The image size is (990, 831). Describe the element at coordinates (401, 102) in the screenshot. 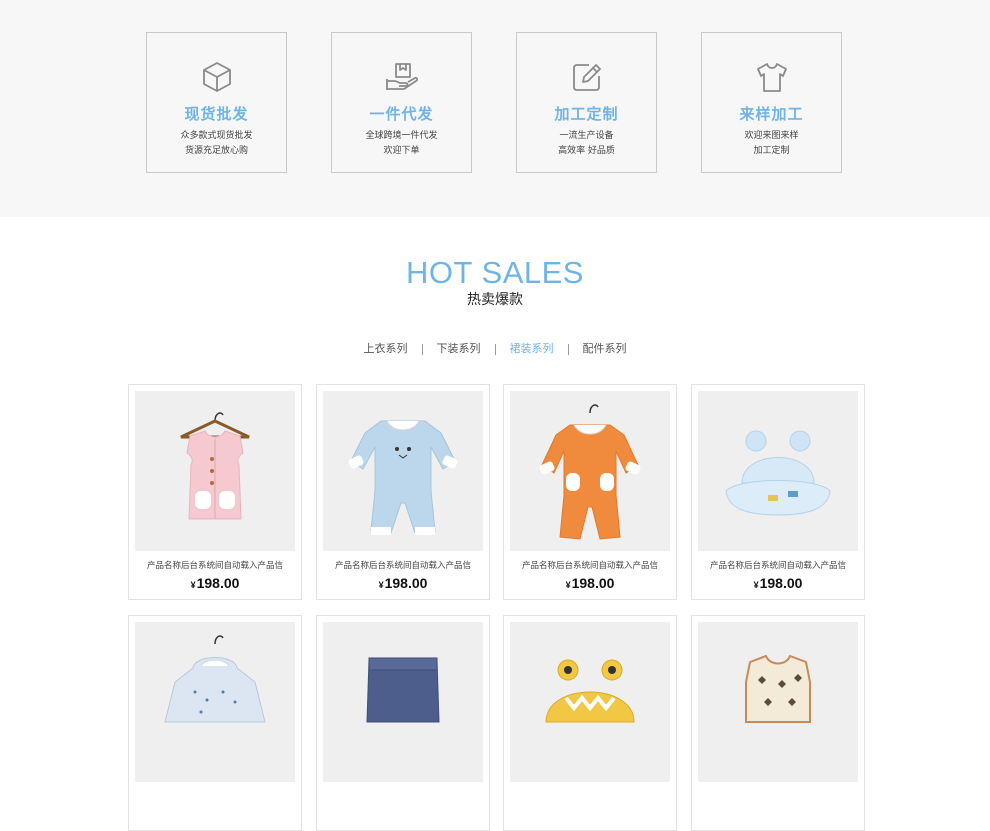

I see `service-card-dropship: 一件代发 全球跨境一件代发 欢迎下单` at that location.